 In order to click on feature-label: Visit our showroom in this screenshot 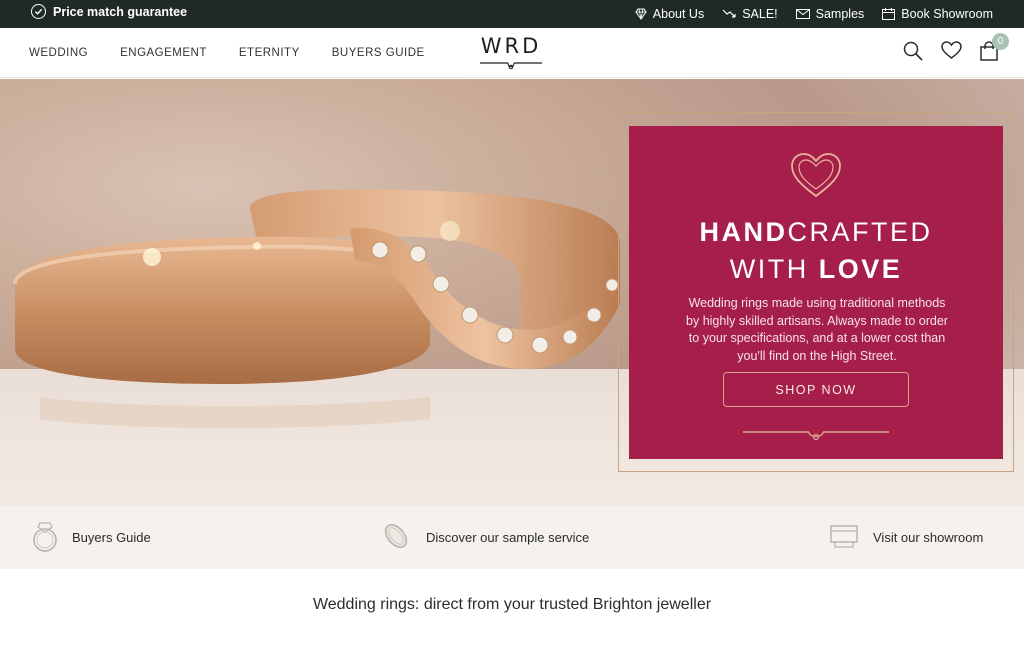, I will do `click(928, 537)`.